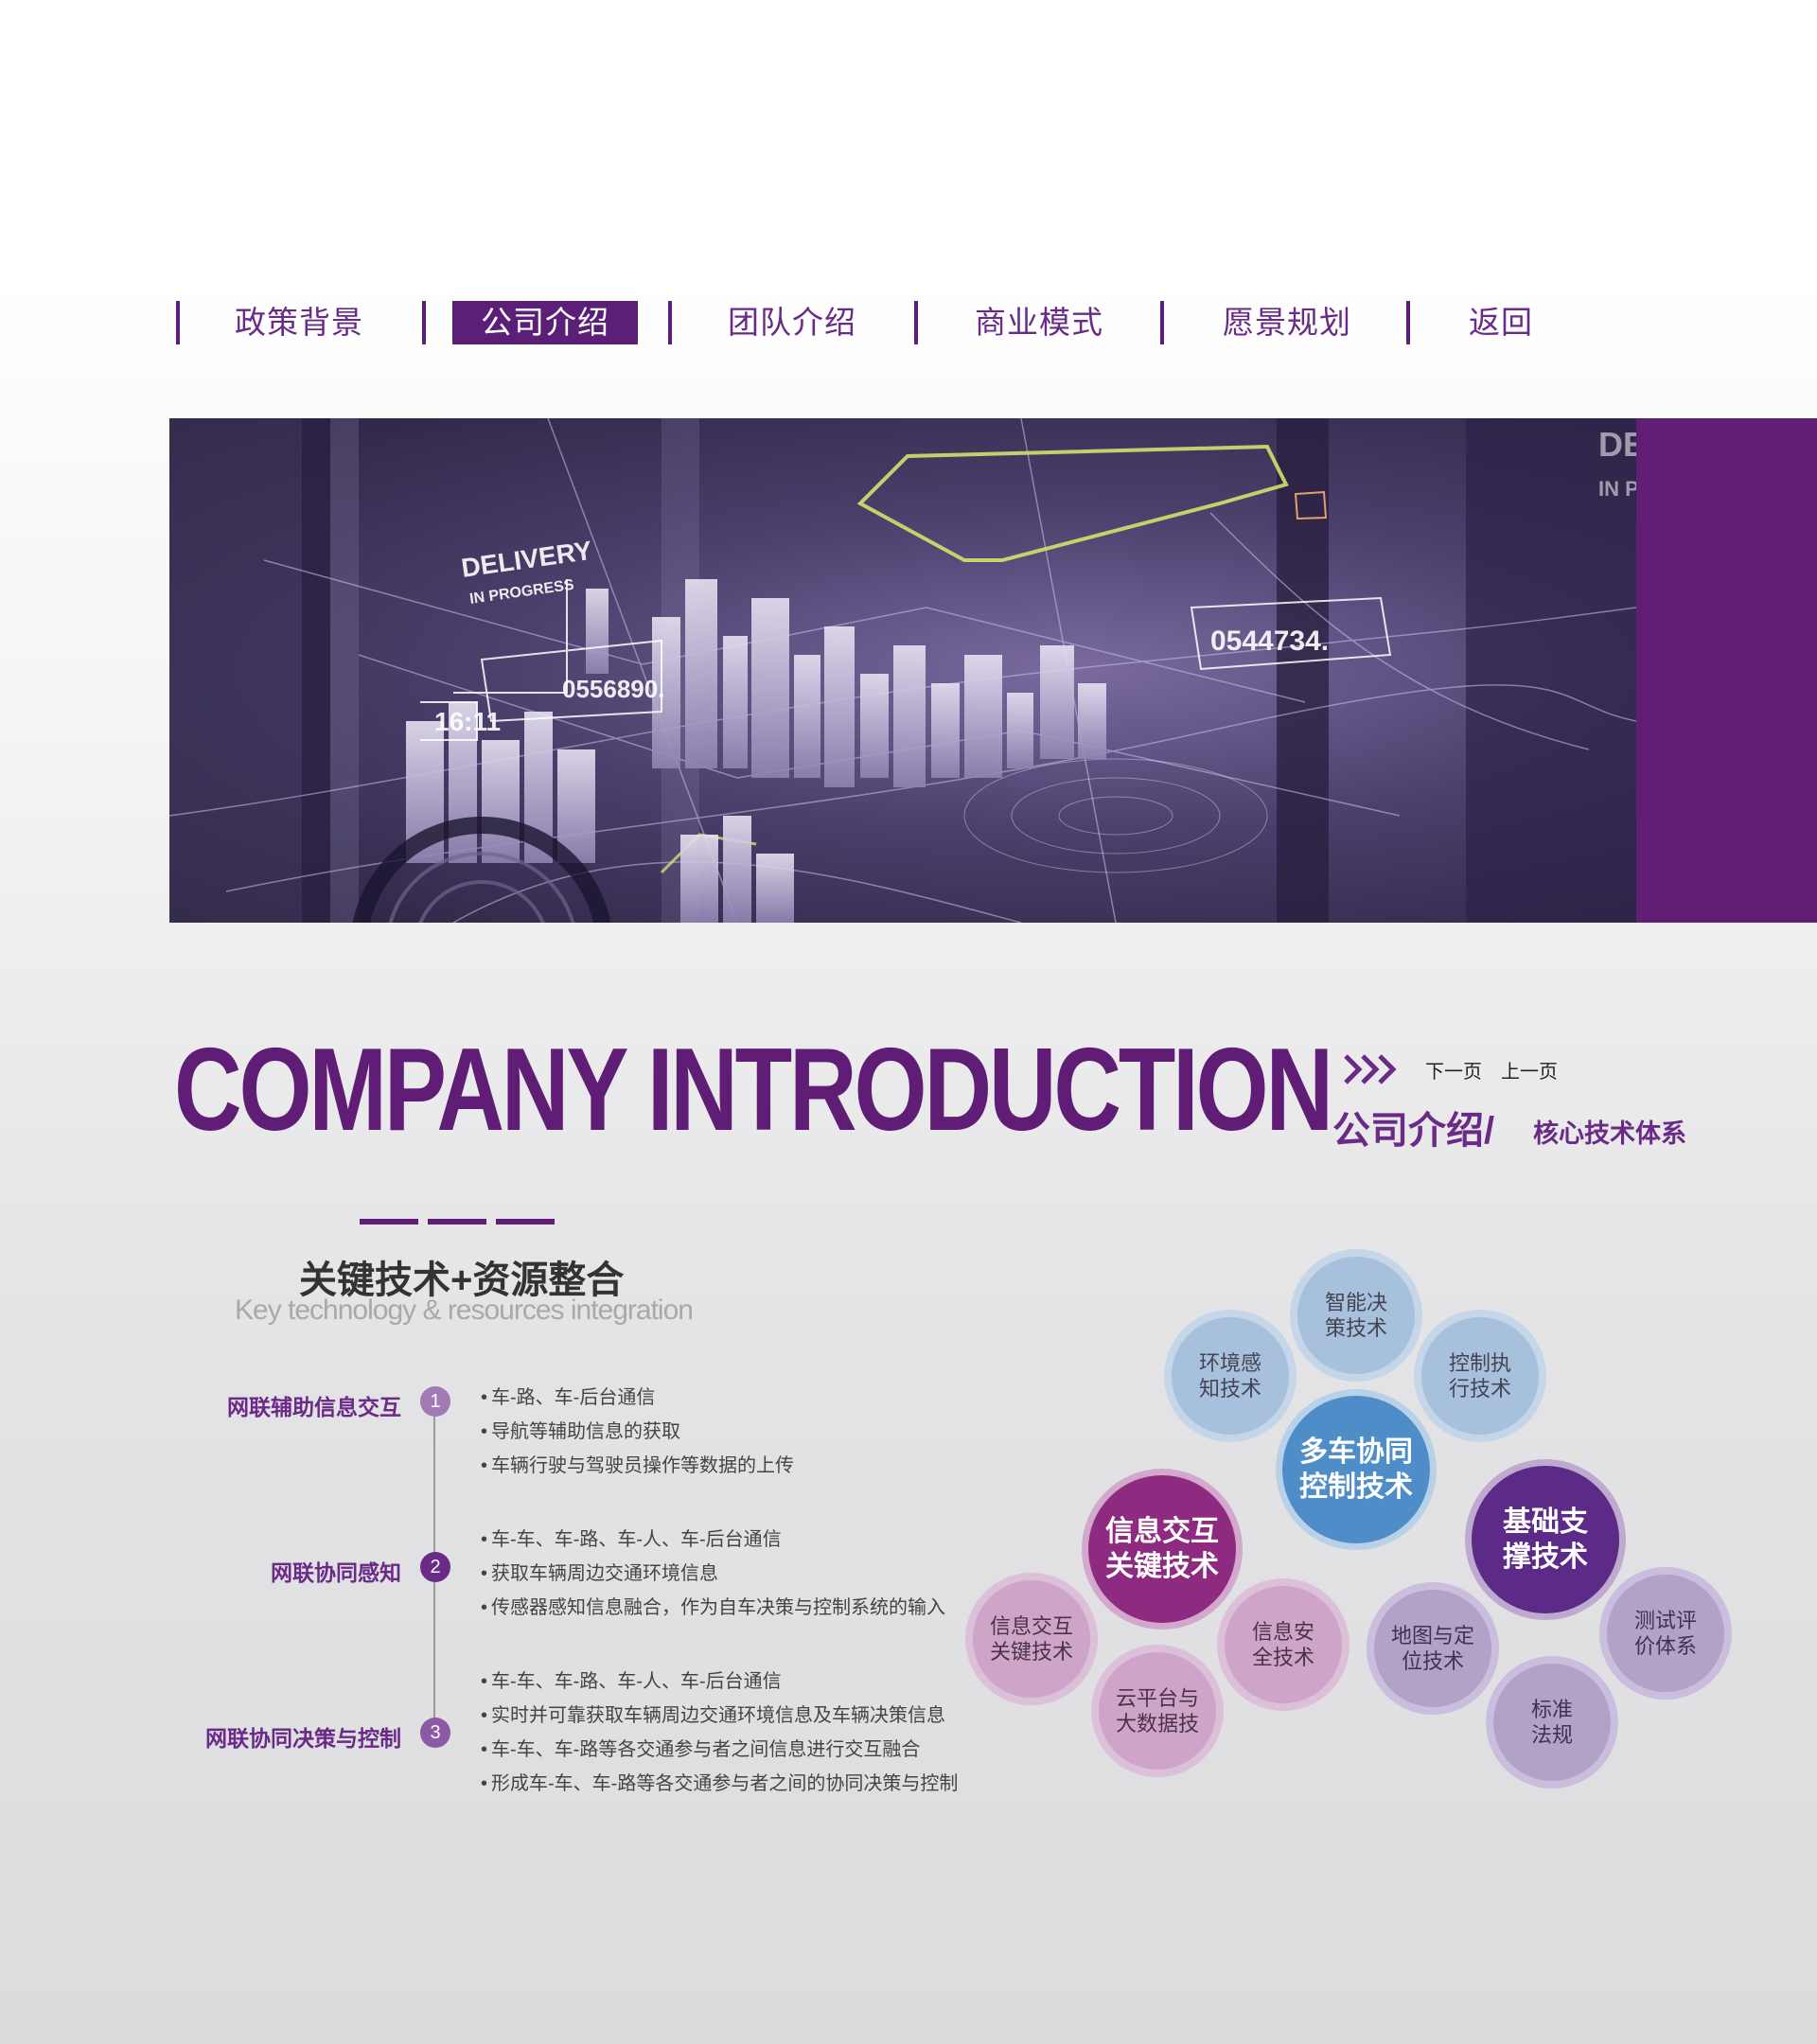  What do you see at coordinates (1031, 1639) in the screenshot?
I see `bubble-info-interaction: 信息交互关键技术` at bounding box center [1031, 1639].